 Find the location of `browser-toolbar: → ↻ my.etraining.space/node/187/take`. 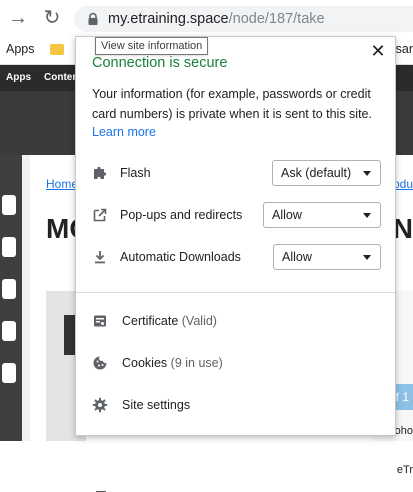

browser-toolbar: → ↻ my.etraining.space/node/187/take is located at coordinates (206, 18).